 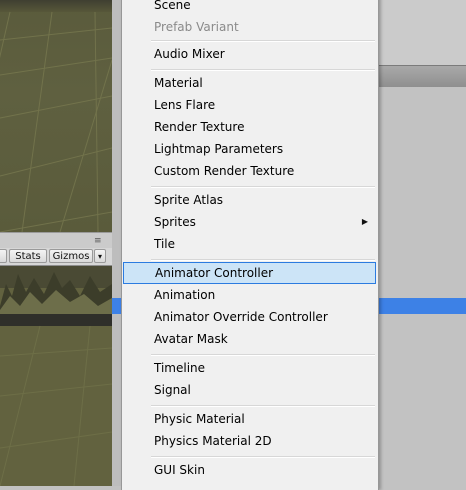 What do you see at coordinates (250, 222) in the screenshot?
I see `menu-item-sprites: Sprites ▶` at bounding box center [250, 222].